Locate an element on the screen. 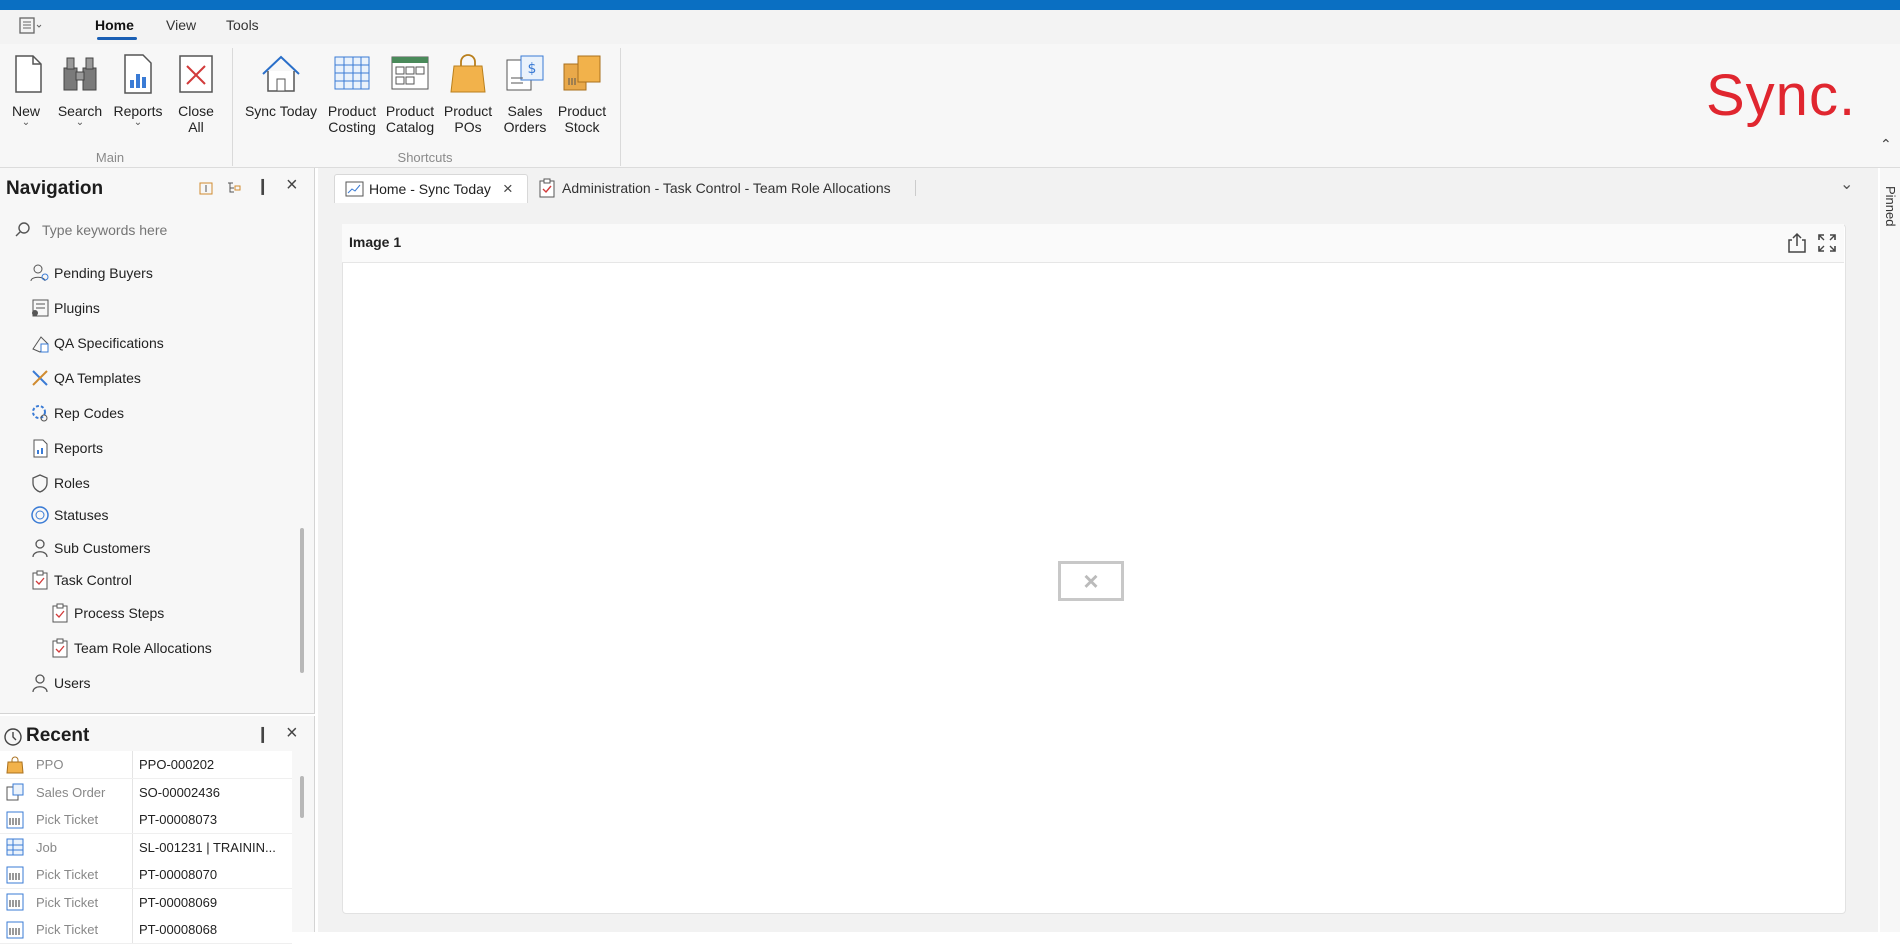  report-icon is located at coordinates (40, 448).